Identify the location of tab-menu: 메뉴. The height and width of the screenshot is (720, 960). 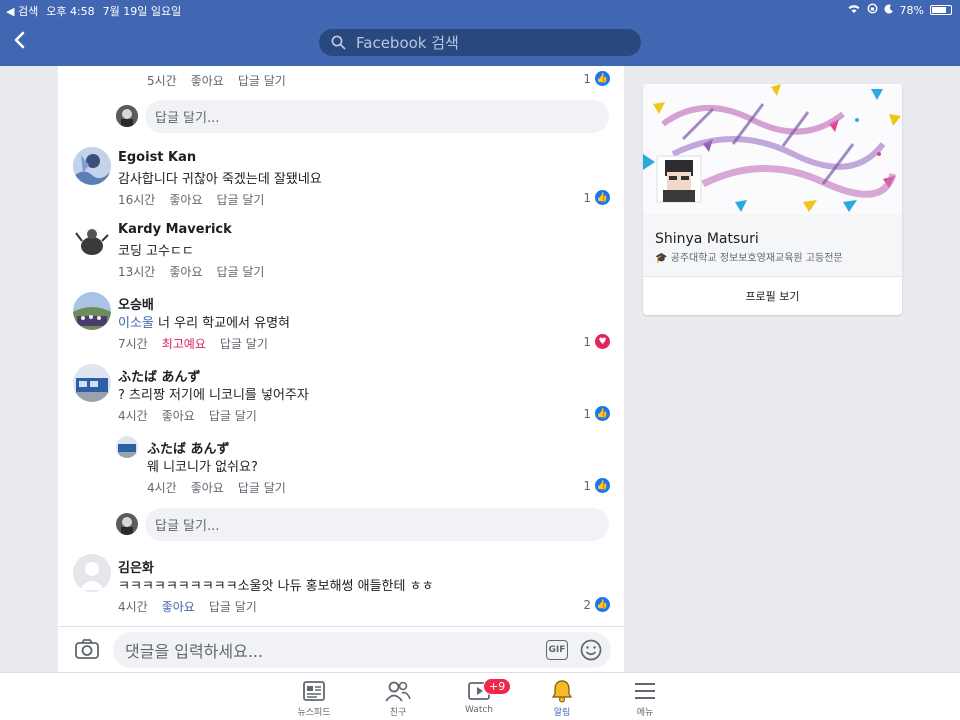
(645, 698).